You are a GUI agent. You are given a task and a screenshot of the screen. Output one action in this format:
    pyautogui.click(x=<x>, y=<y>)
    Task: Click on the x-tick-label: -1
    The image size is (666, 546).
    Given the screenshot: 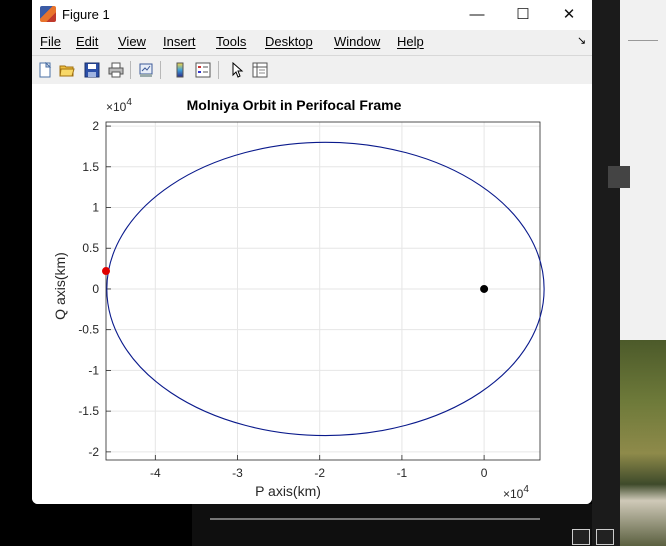 What is the action you would take?
    pyautogui.click(x=402, y=473)
    